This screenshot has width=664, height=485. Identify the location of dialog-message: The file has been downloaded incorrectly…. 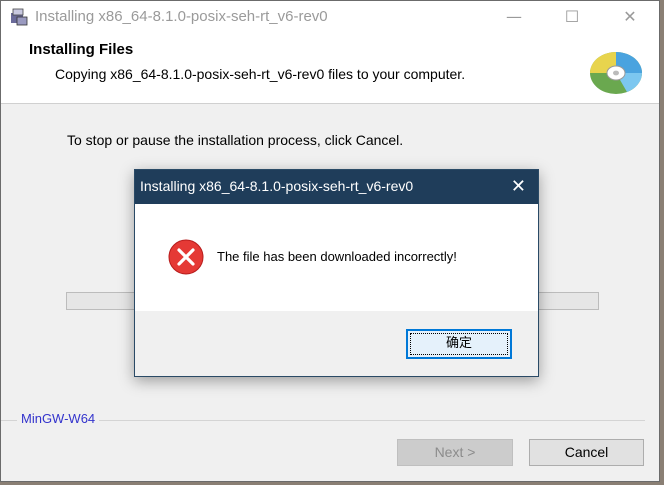
(337, 256).